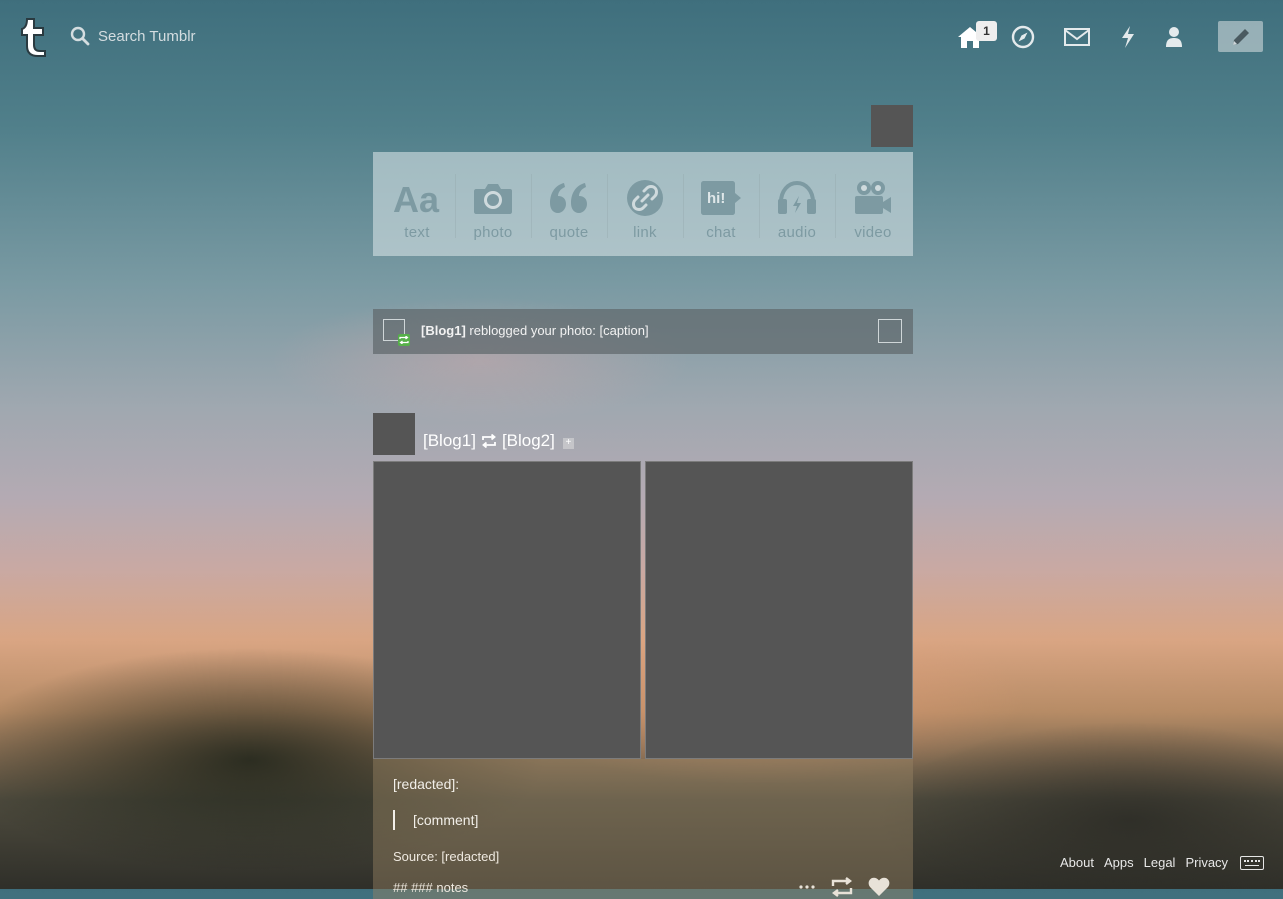 The image size is (1283, 899). What do you see at coordinates (507, 610) in the screenshot?
I see `post-photo-left` at bounding box center [507, 610].